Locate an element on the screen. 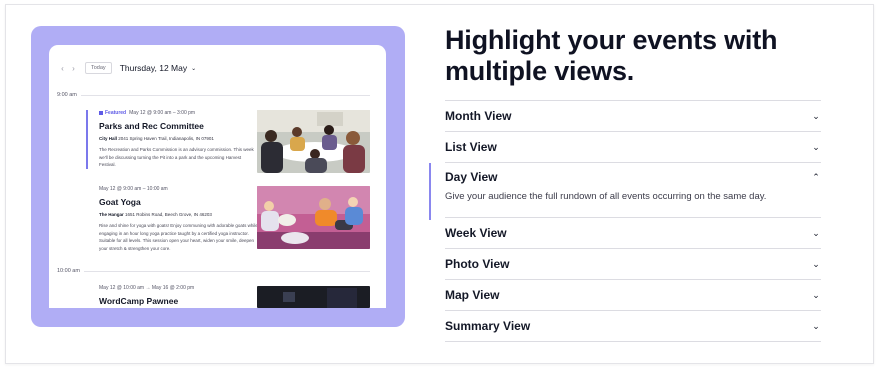  accordion-item-list-view: List View ⌄ is located at coordinates (633, 146).